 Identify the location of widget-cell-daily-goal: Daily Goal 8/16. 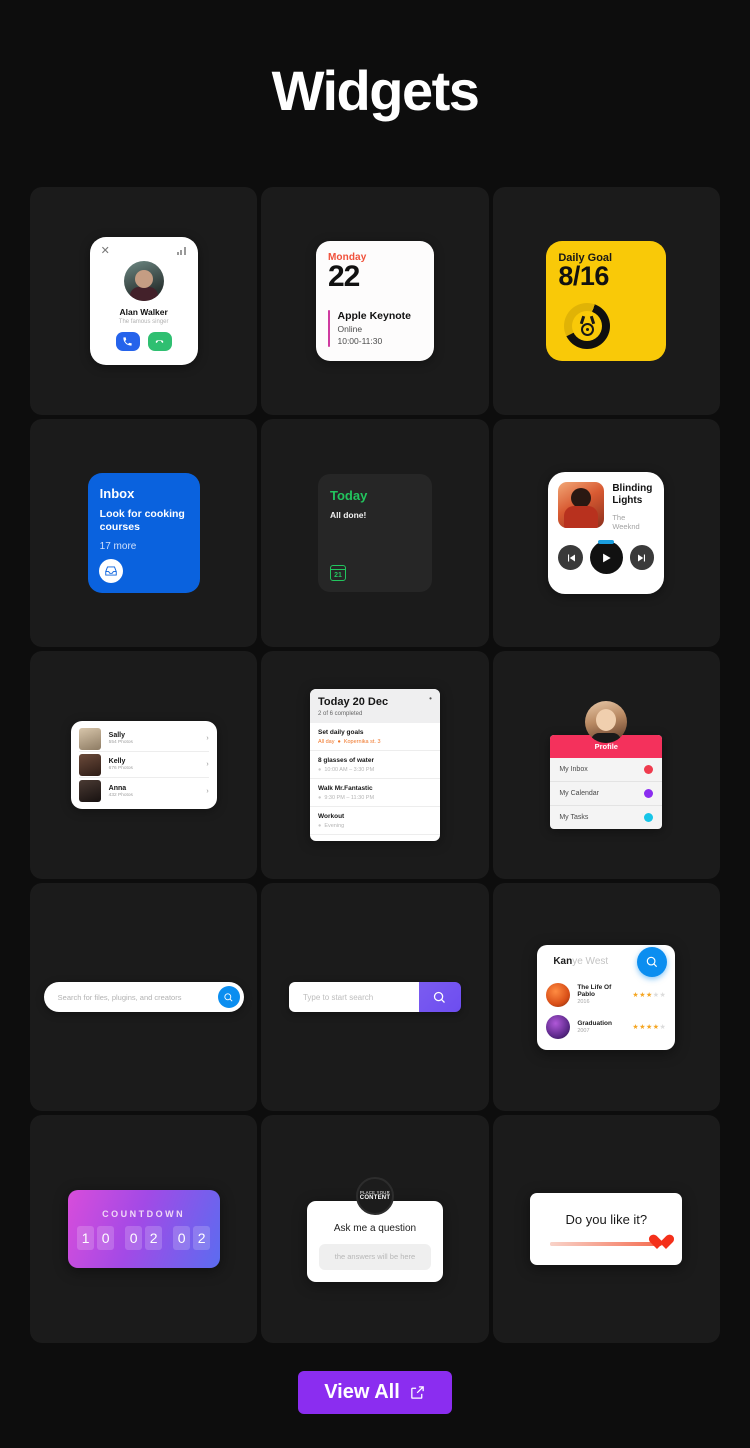
(606, 301).